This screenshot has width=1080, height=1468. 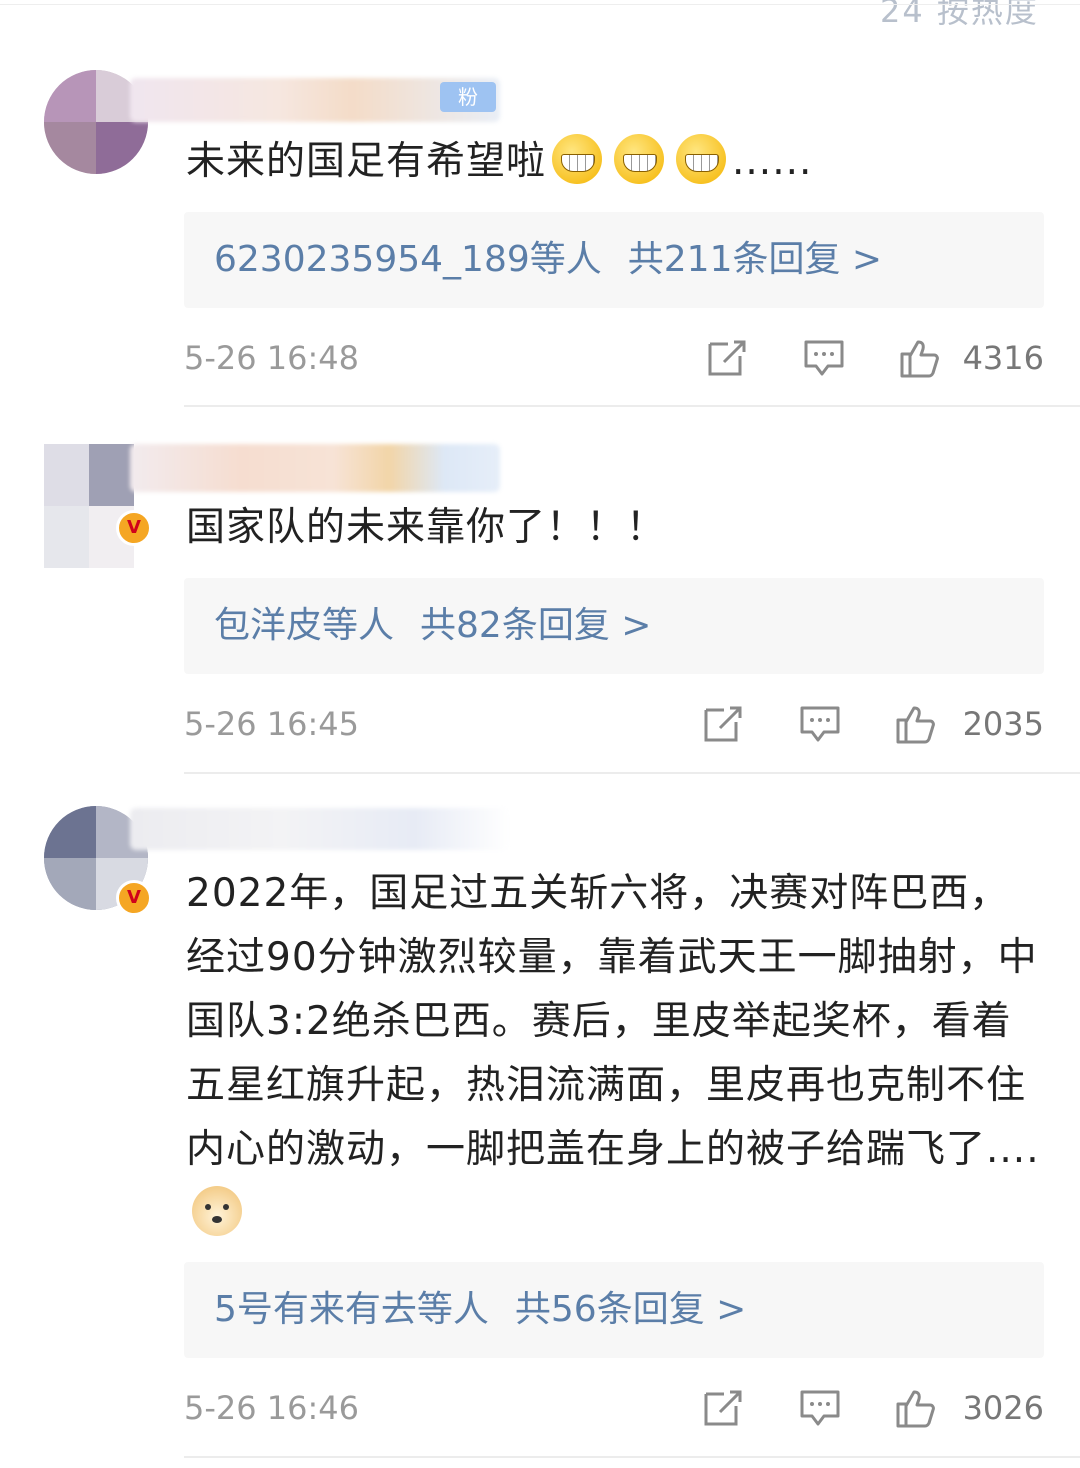 What do you see at coordinates (272, 724) in the screenshot?
I see `timestamp: 5-26 16:45` at bounding box center [272, 724].